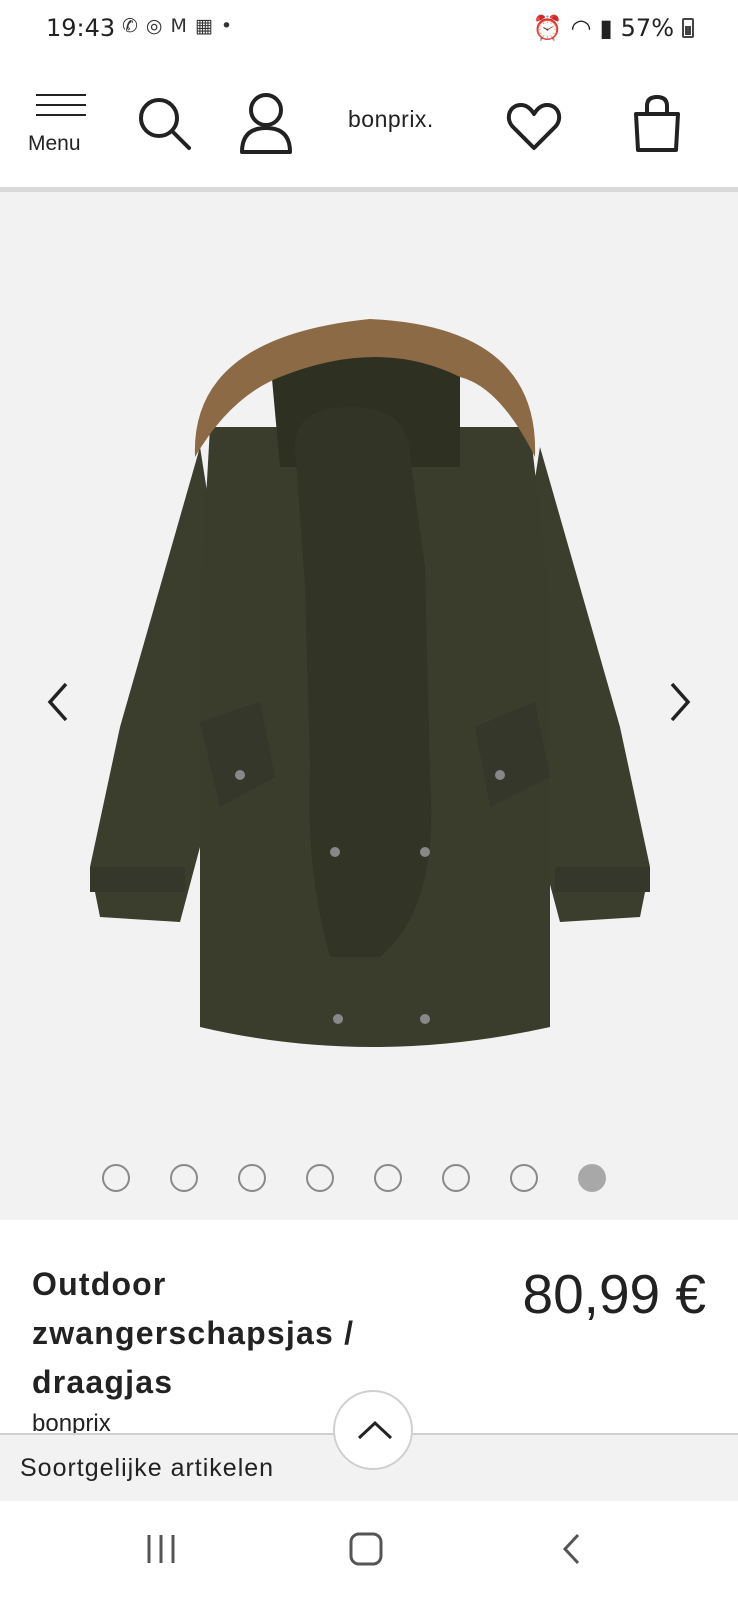 The height and width of the screenshot is (1600, 738). What do you see at coordinates (592, 1178) in the screenshot?
I see `gallery-dot-active` at bounding box center [592, 1178].